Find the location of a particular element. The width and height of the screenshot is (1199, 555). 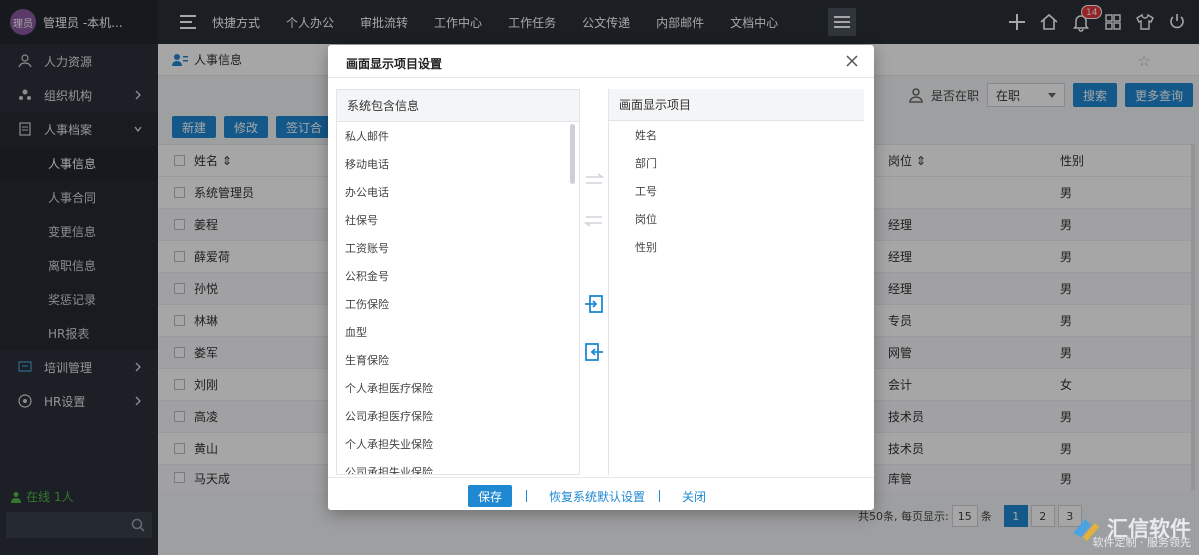

list-item: 公司承担失业保险 is located at coordinates (458, 466).